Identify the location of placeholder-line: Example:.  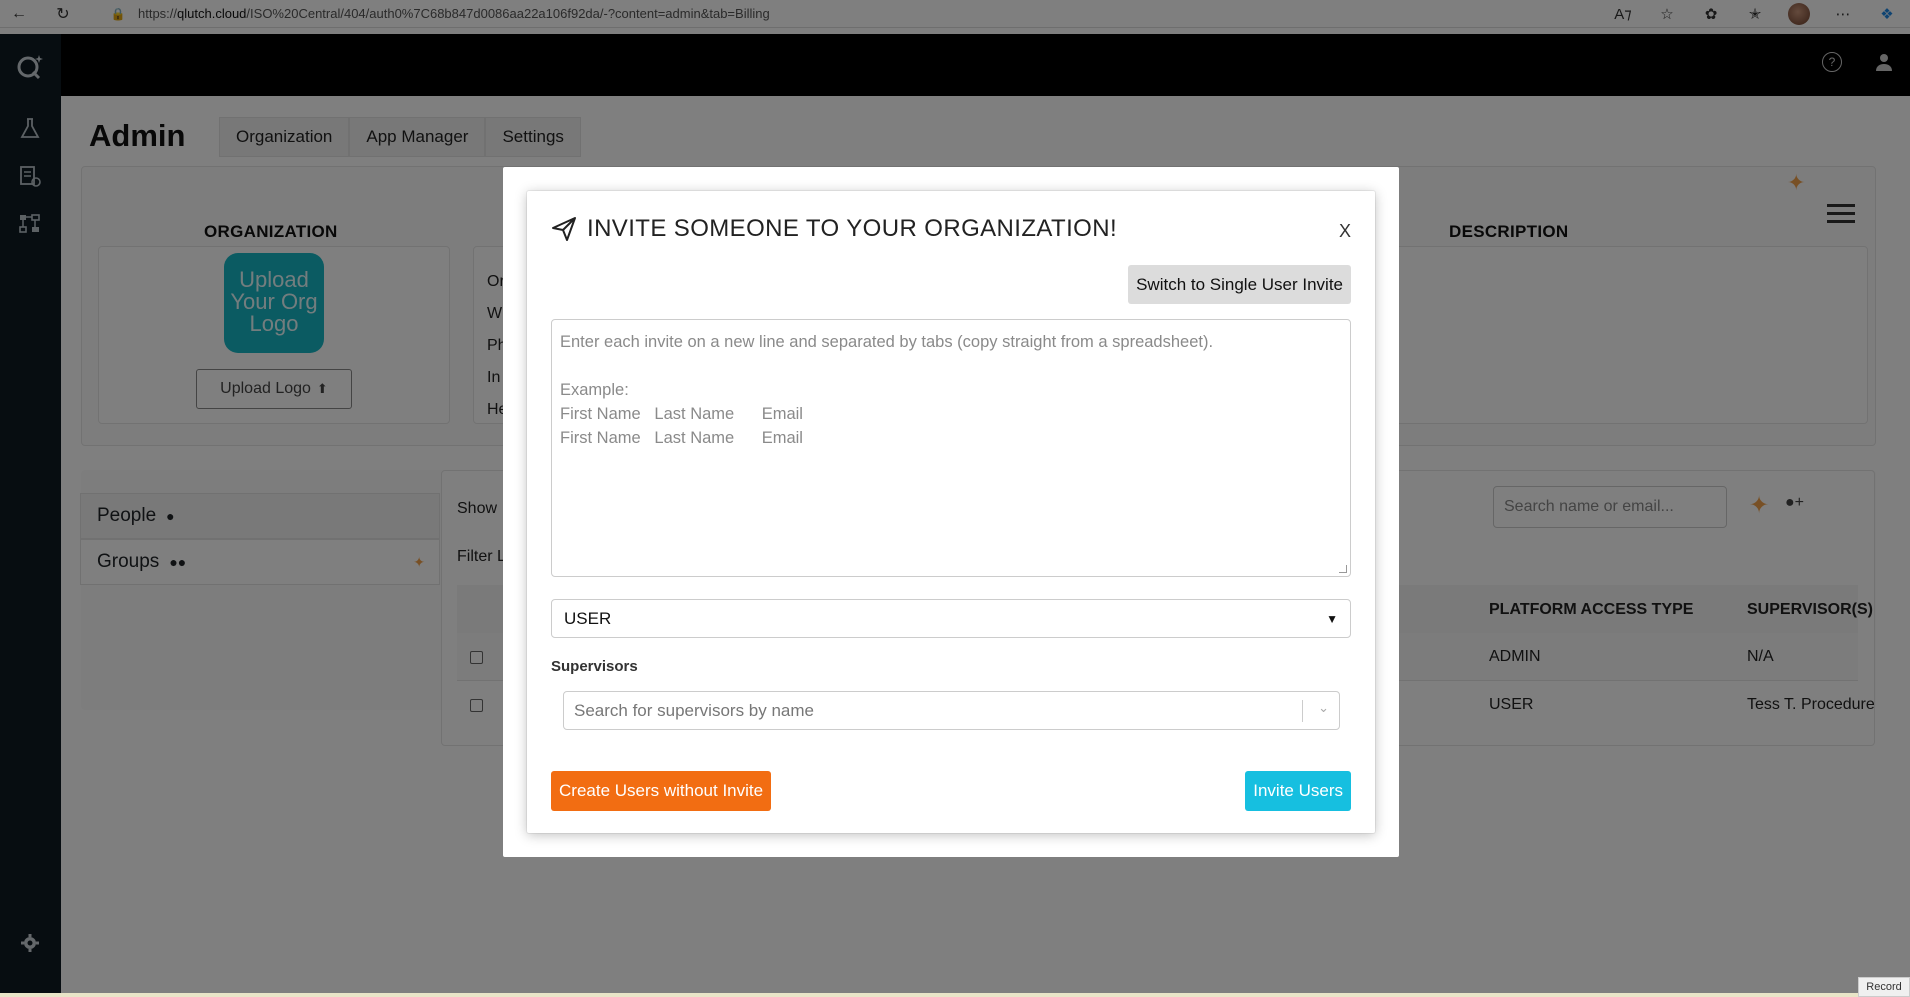
(594, 390).